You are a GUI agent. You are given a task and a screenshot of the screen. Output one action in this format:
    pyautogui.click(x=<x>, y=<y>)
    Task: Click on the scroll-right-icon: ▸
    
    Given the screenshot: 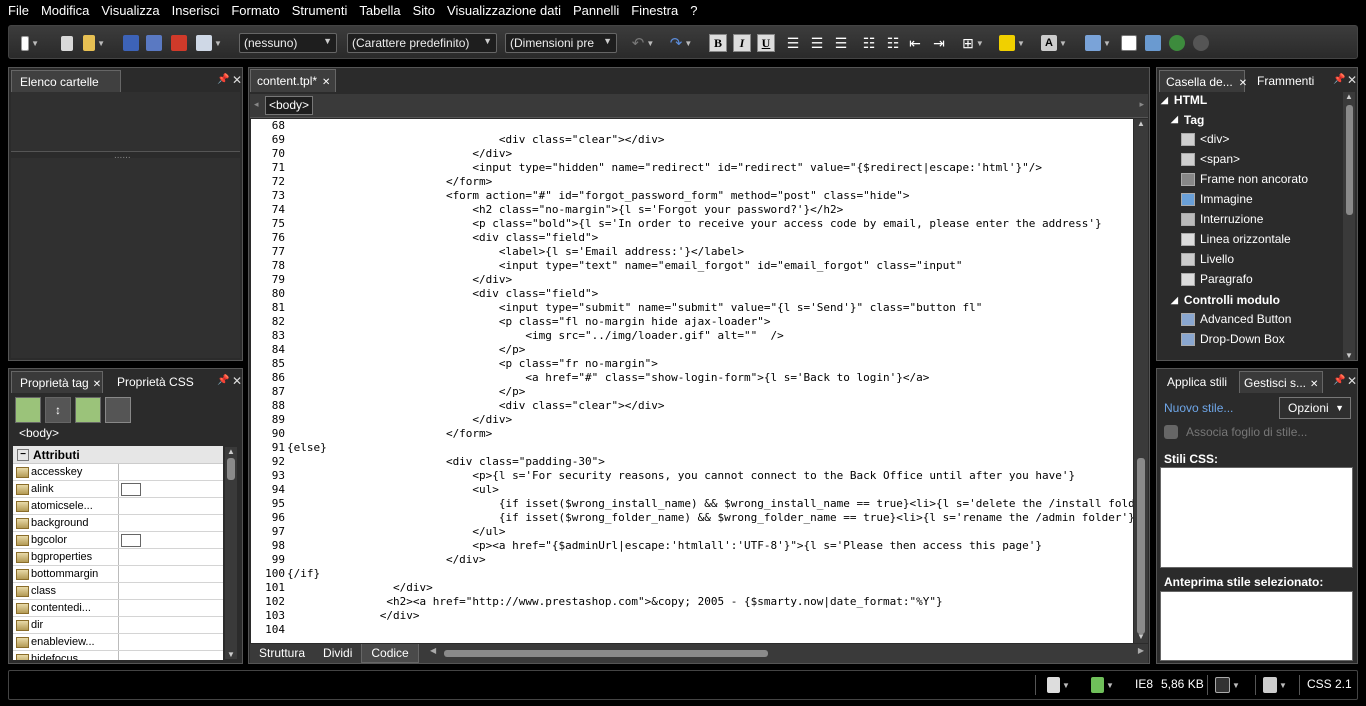 What is the action you would take?
    pyautogui.click(x=1141, y=104)
    